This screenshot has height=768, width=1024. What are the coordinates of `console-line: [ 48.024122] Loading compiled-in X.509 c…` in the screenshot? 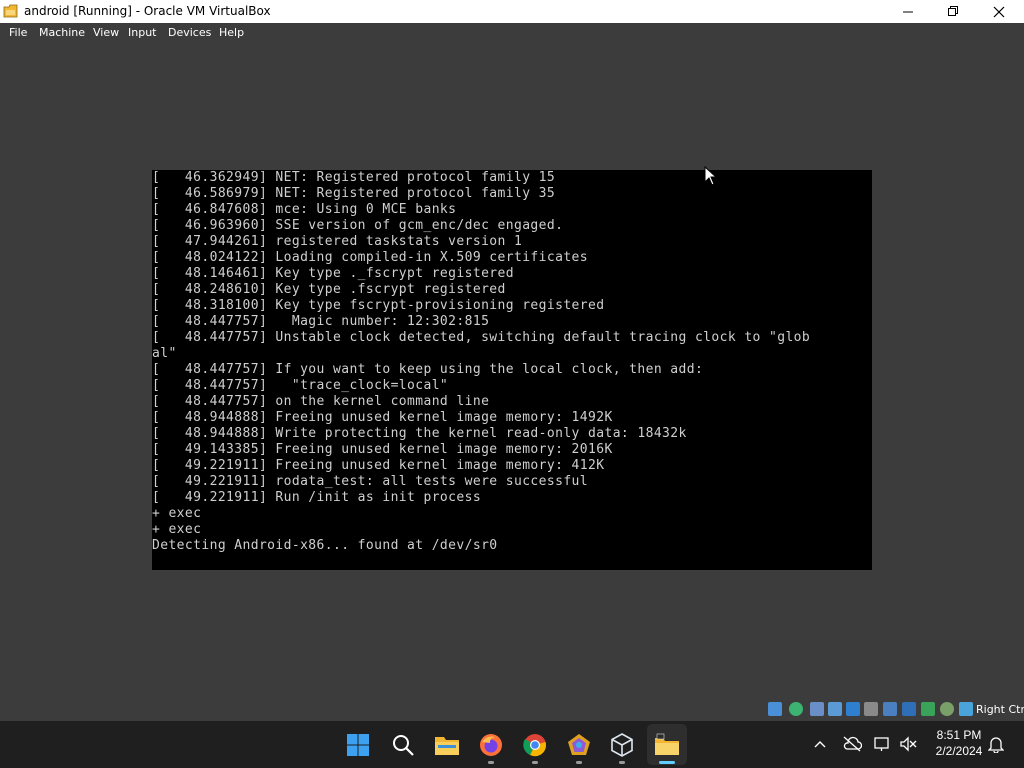 It's located at (370, 257).